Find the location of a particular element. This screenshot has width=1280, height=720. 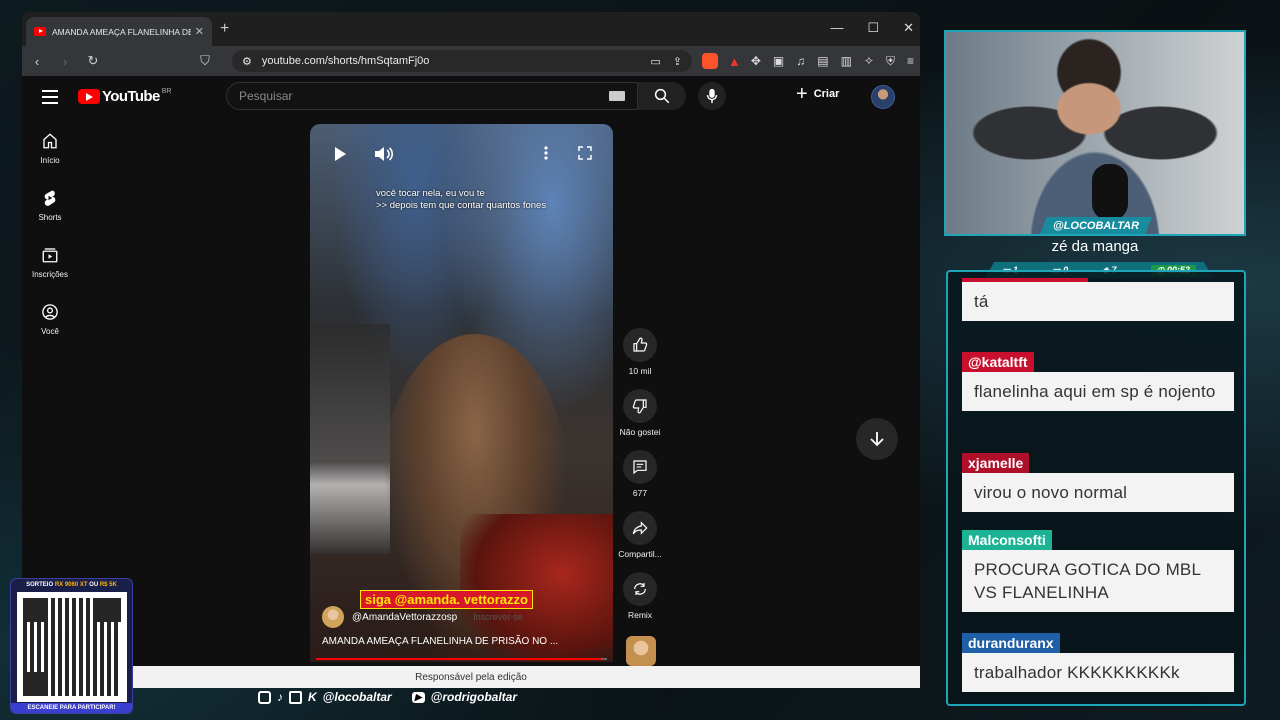

browser-tab: AMANDA AMEAÇA FLANELINHA DE PRI ✕ is located at coordinates (119, 31).